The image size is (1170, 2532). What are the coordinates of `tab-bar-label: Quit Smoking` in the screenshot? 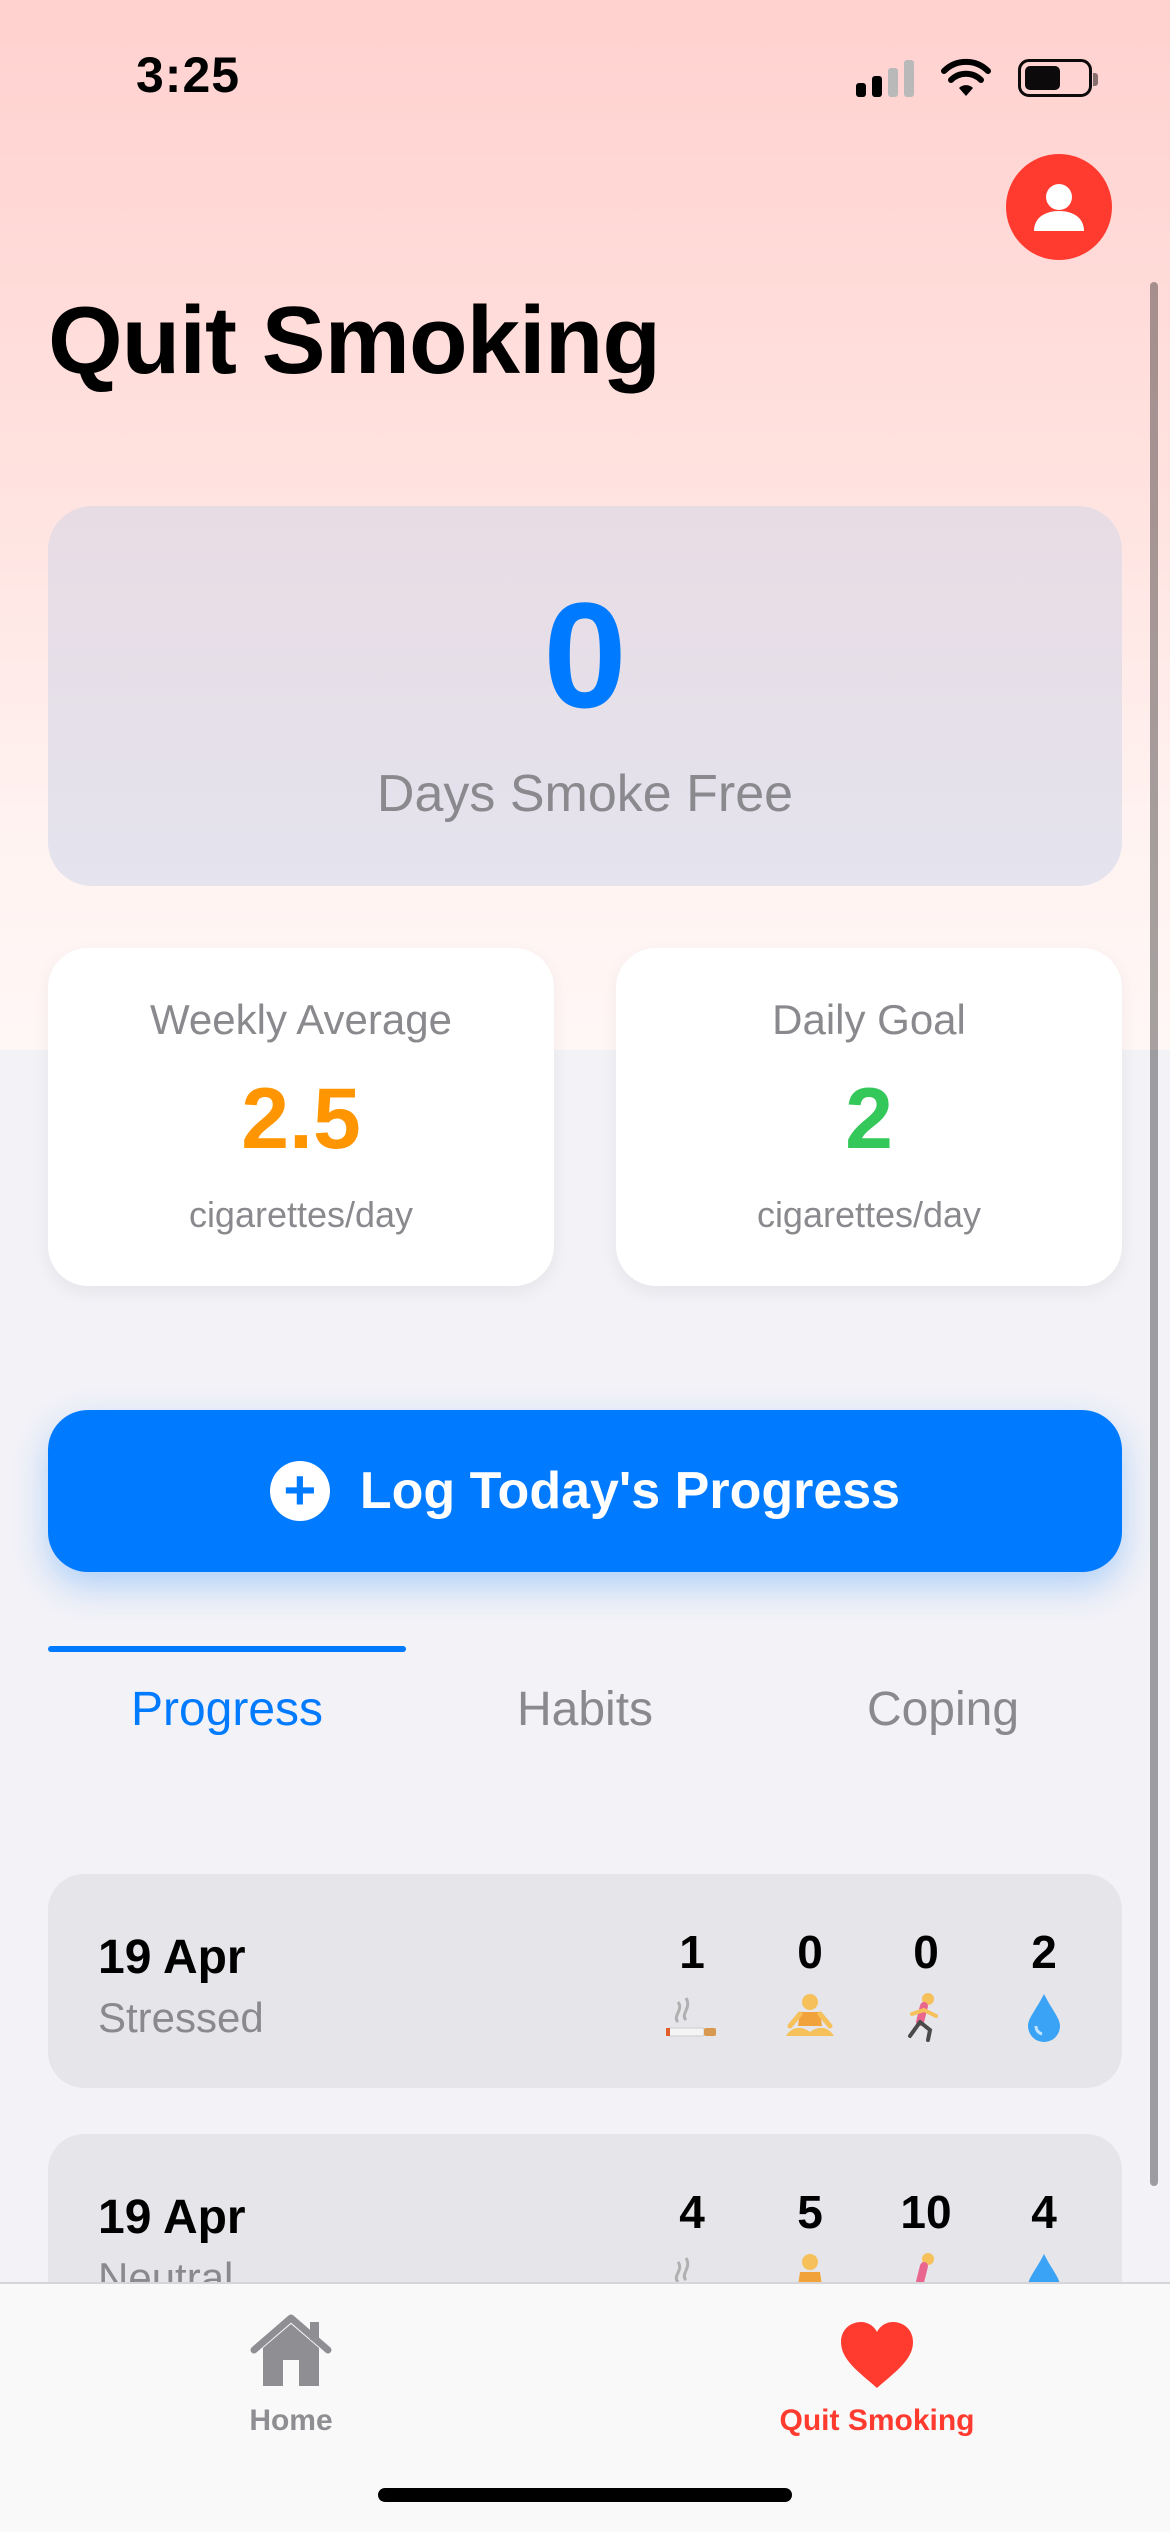 It's located at (877, 2420).